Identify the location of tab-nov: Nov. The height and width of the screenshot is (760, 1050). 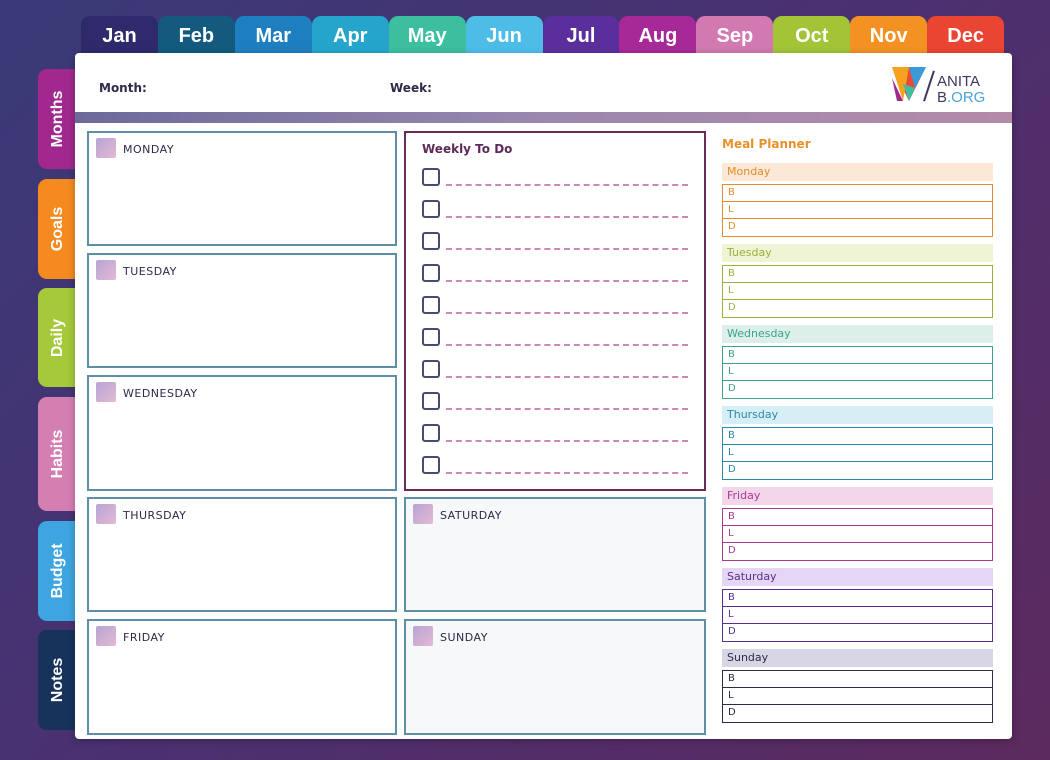
(889, 36).